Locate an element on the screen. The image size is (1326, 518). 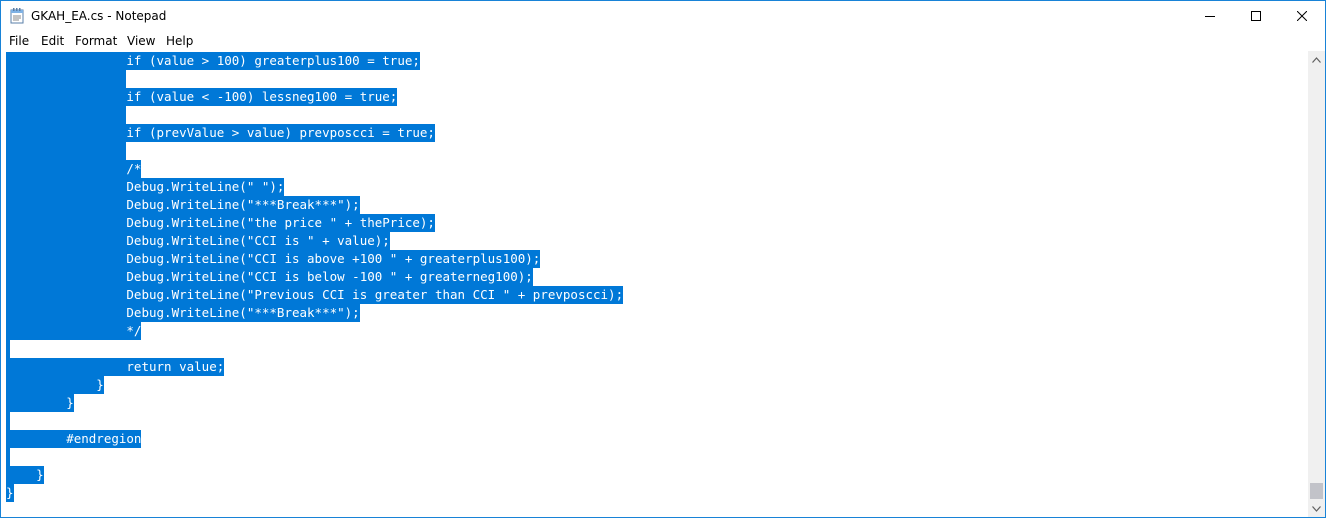
code-line: #endregion is located at coordinates (74, 439).